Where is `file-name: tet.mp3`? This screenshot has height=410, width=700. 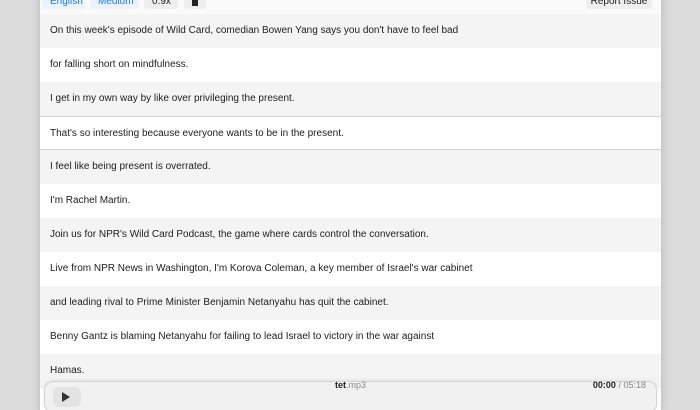
file-name: tet.mp3 is located at coordinates (350, 385).